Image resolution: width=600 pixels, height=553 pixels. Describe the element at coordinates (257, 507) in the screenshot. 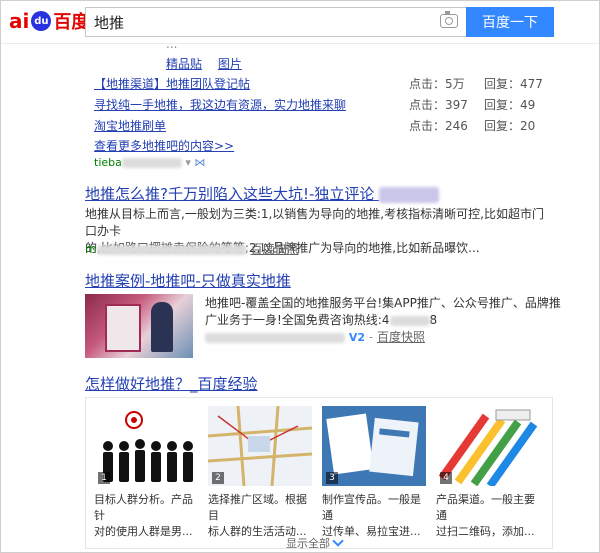

I see `caption-line: 选择推广区域。根据目` at that location.